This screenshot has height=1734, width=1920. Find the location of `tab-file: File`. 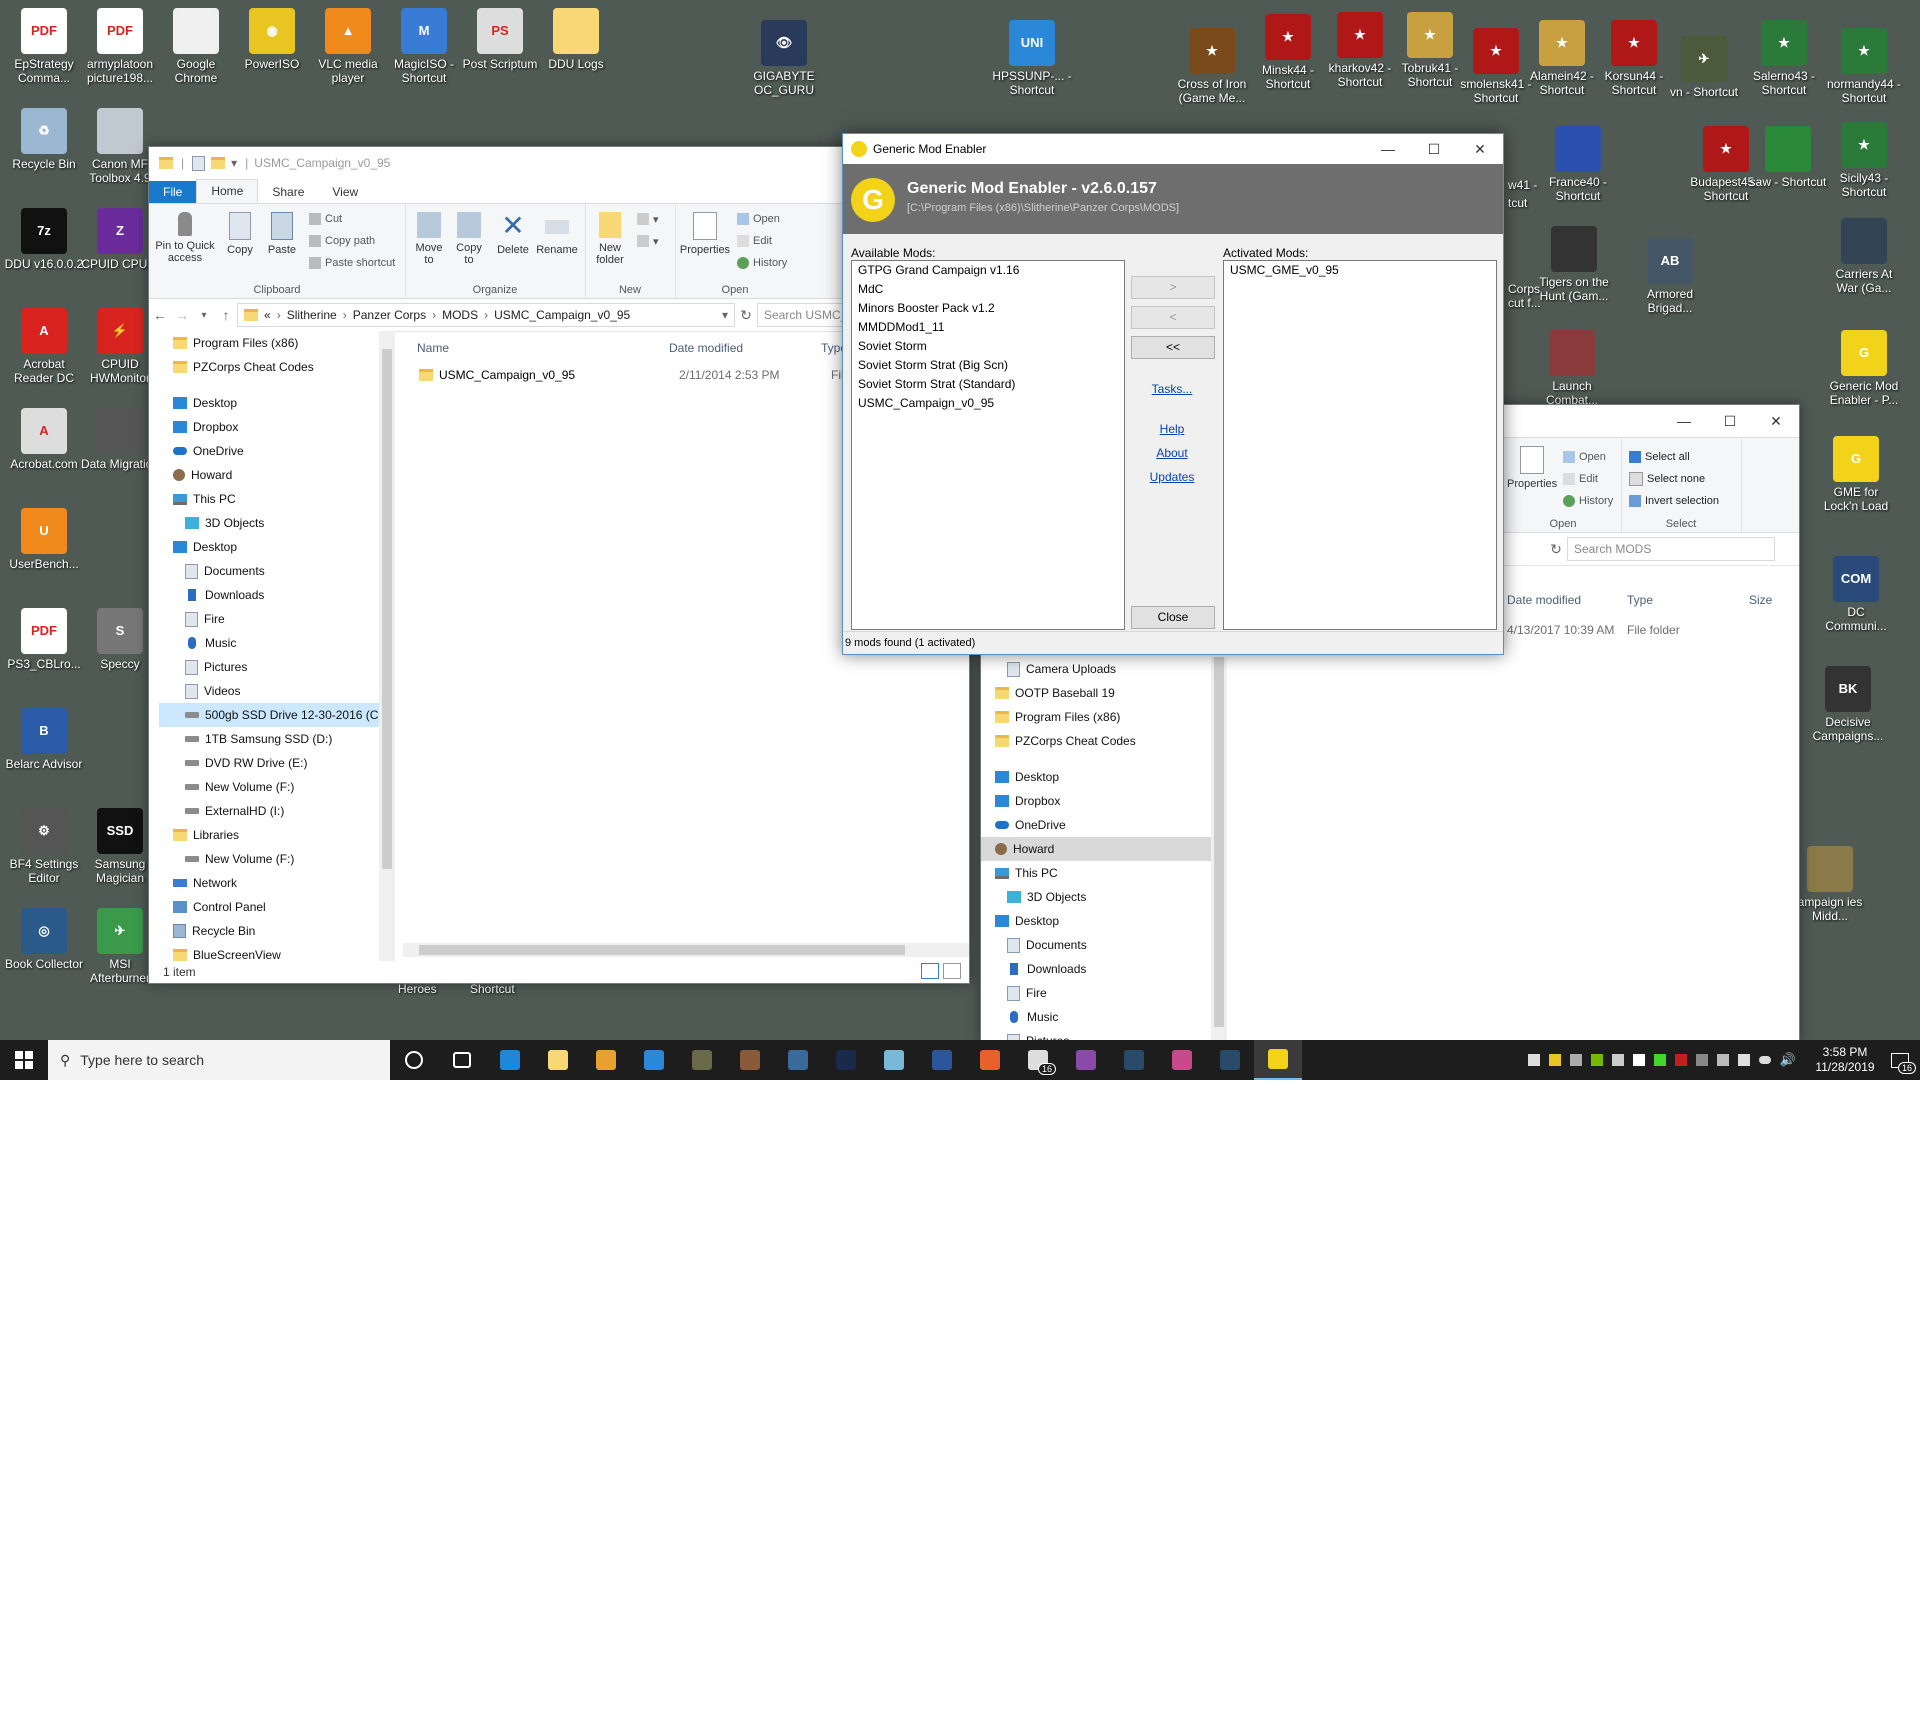

tab-file: File is located at coordinates (173, 192).